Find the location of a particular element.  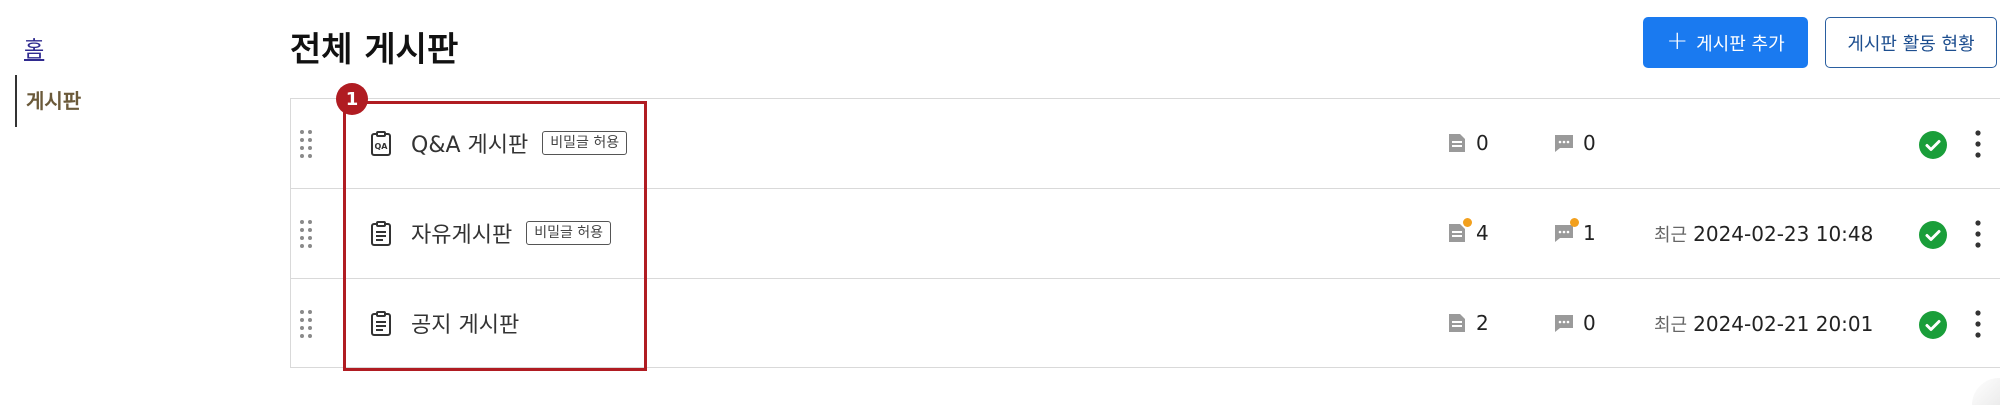

comment-count: 1 is located at coordinates (1574, 231).